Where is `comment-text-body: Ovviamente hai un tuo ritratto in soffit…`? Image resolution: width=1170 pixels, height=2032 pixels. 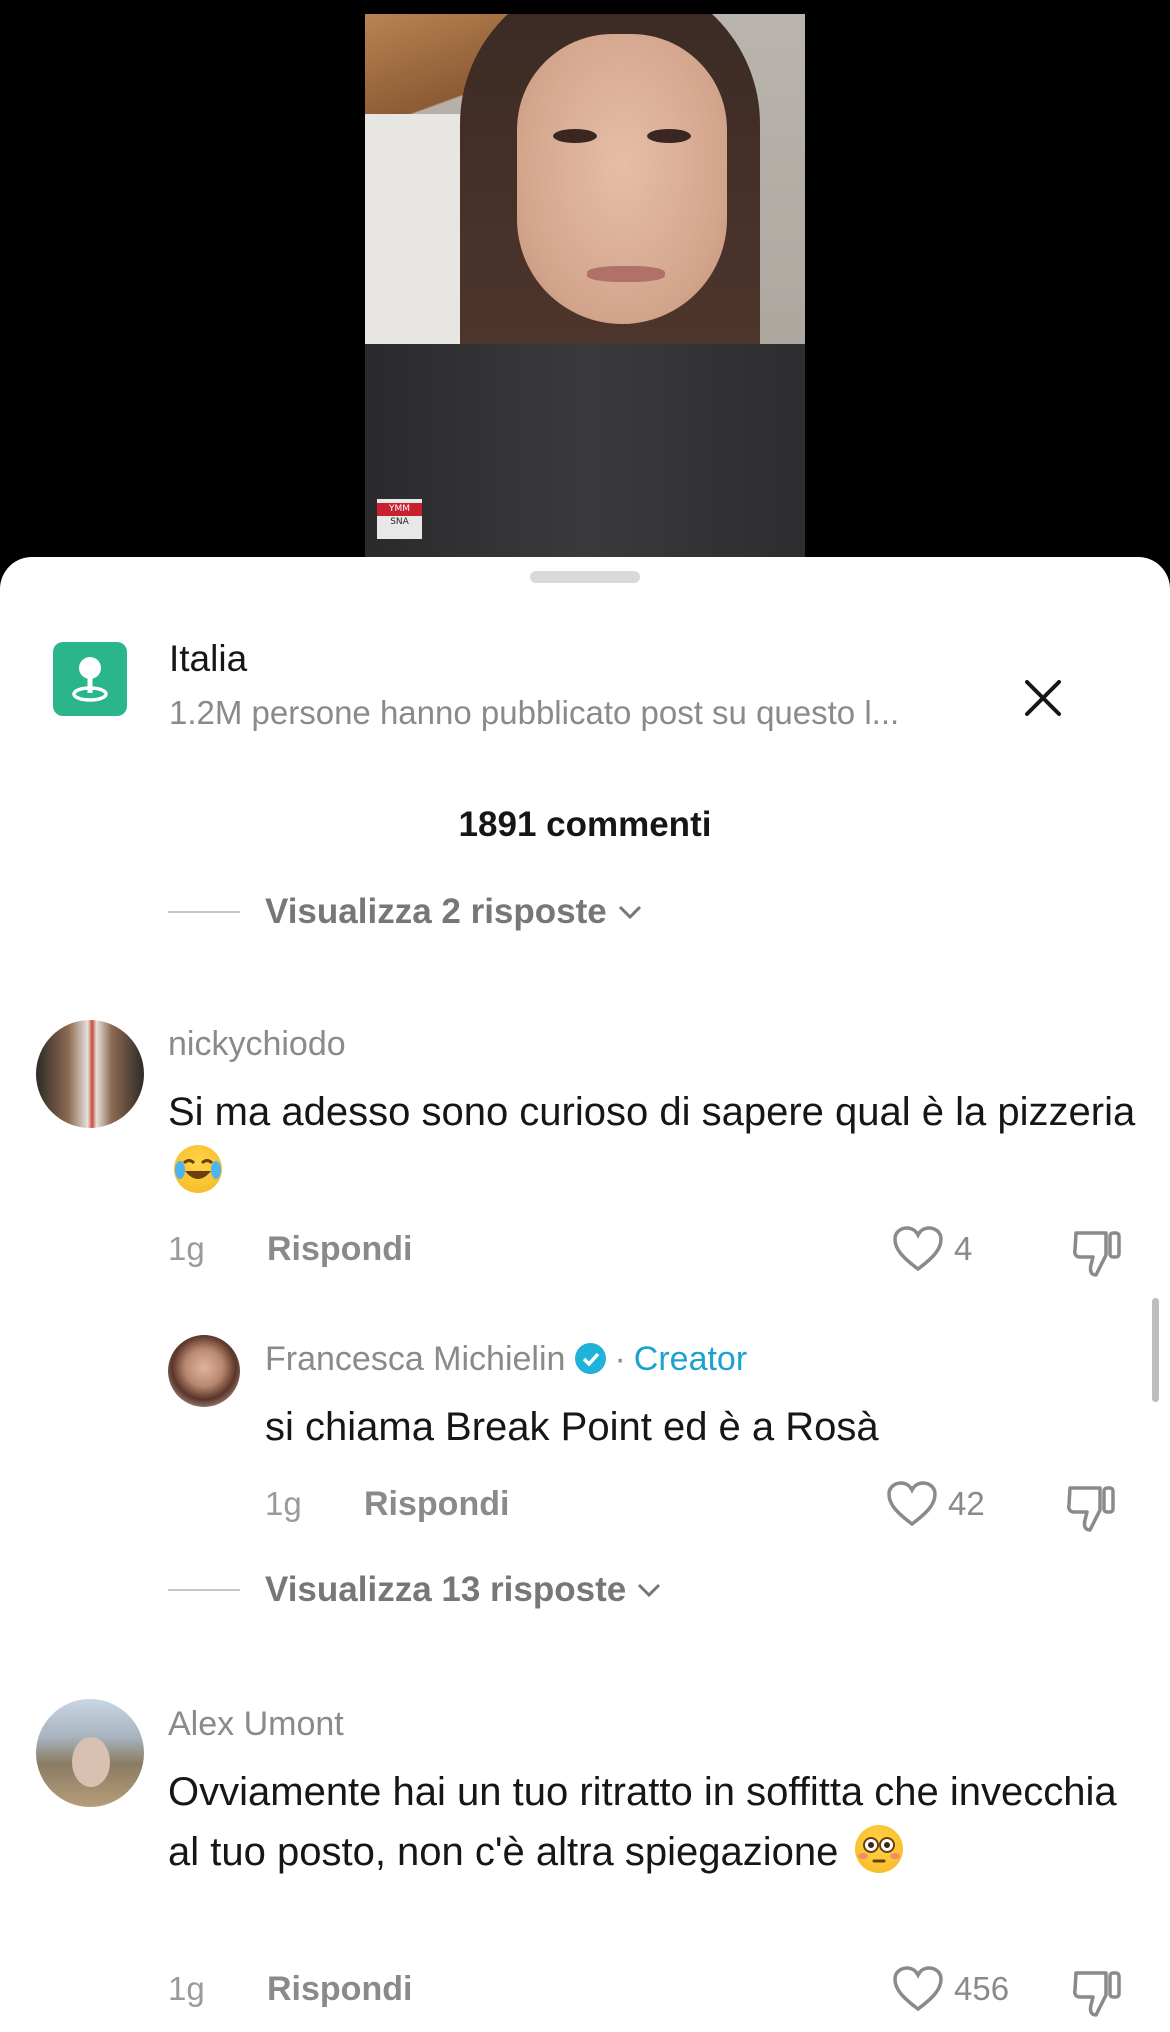
comment-text-body: Ovviamente hai un tuo ritratto in soffit… is located at coordinates (642, 1822).